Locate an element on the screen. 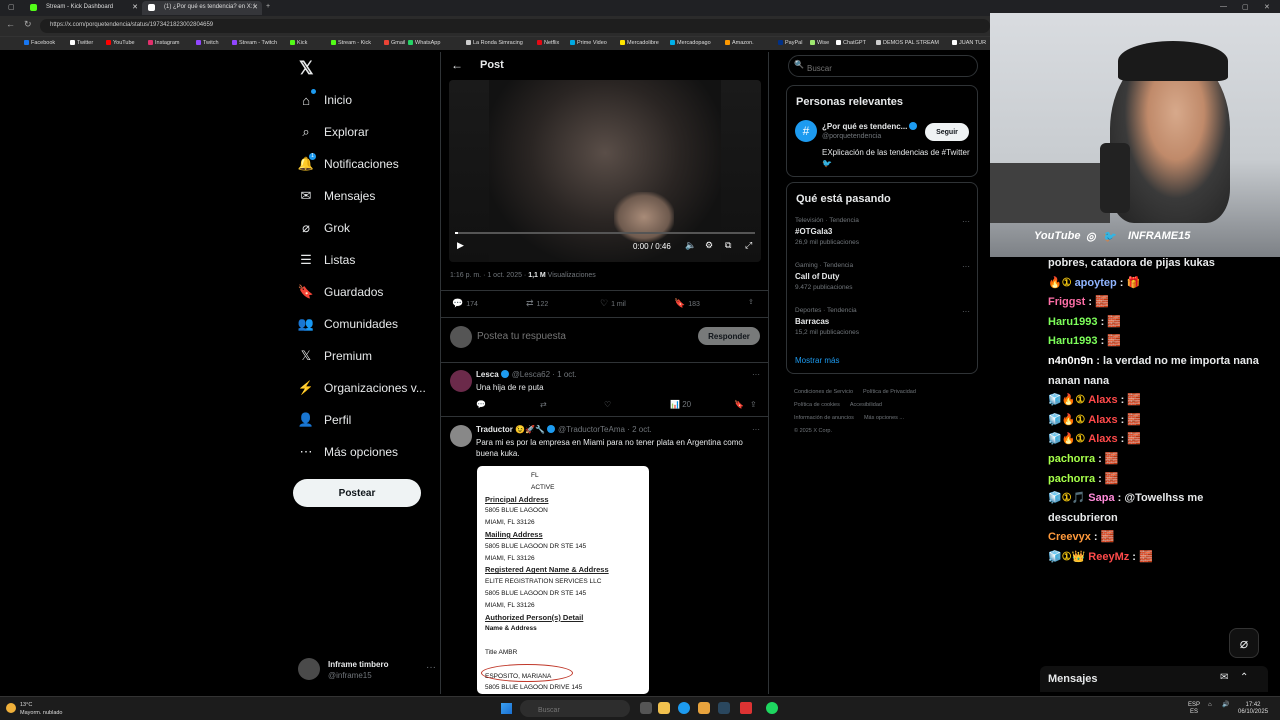 This screenshot has height=720, width=1280. nav-item-guardados: 🔖 Guardados is located at coordinates (340, 292).